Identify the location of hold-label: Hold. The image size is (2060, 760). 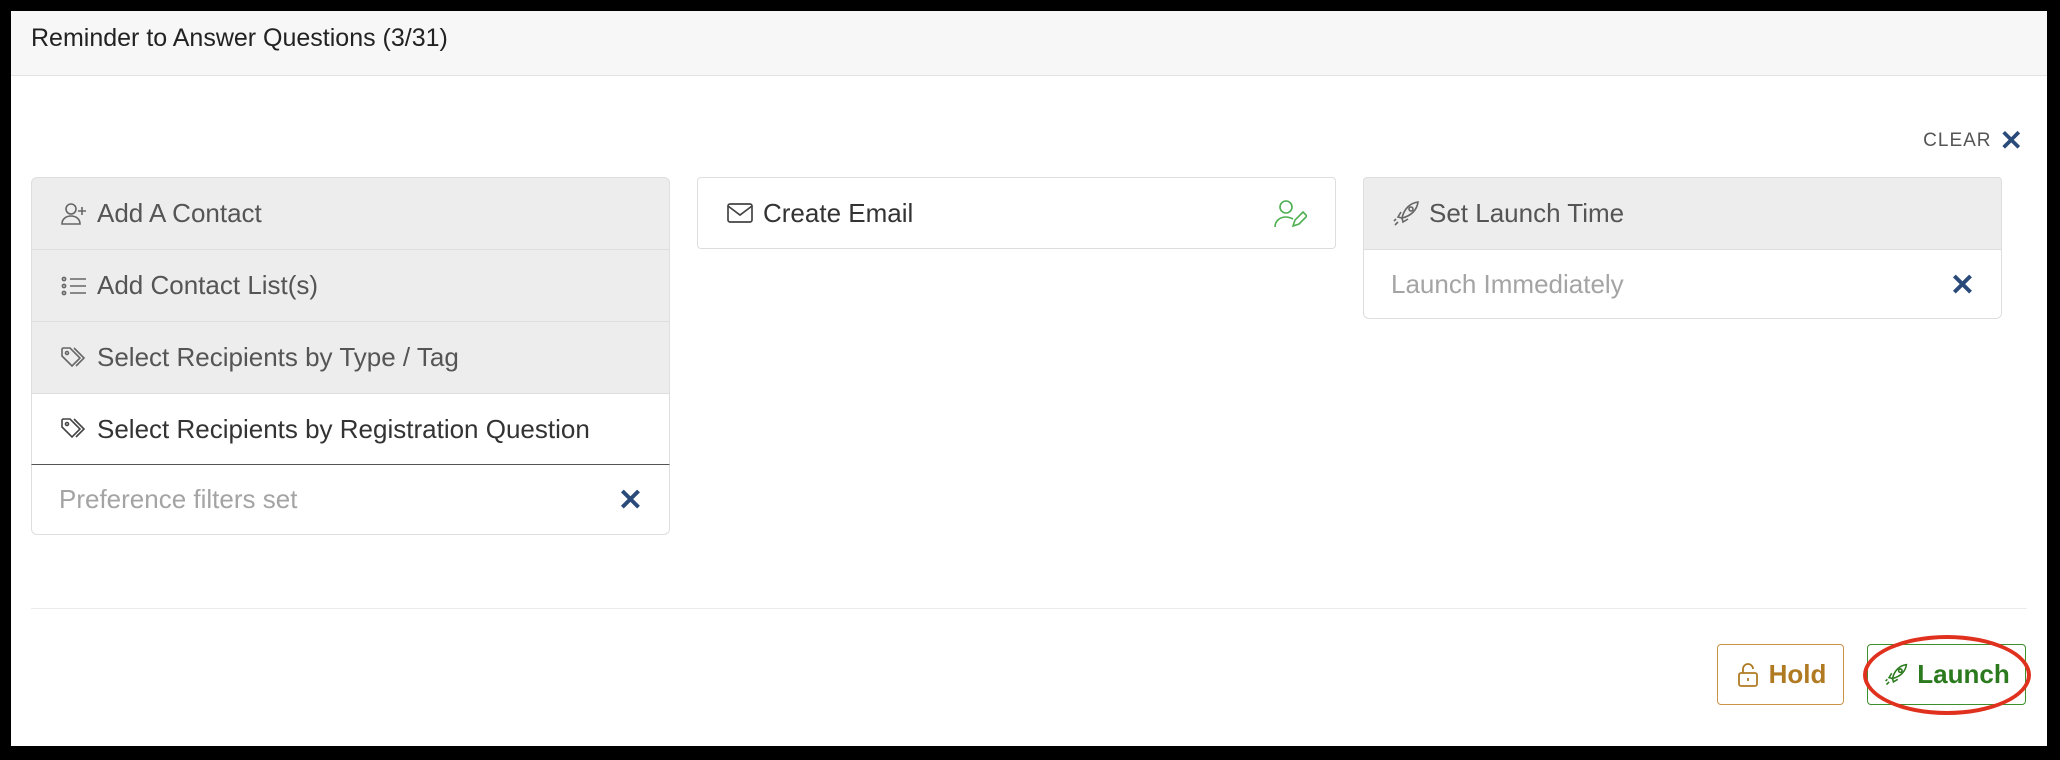
(1797, 674).